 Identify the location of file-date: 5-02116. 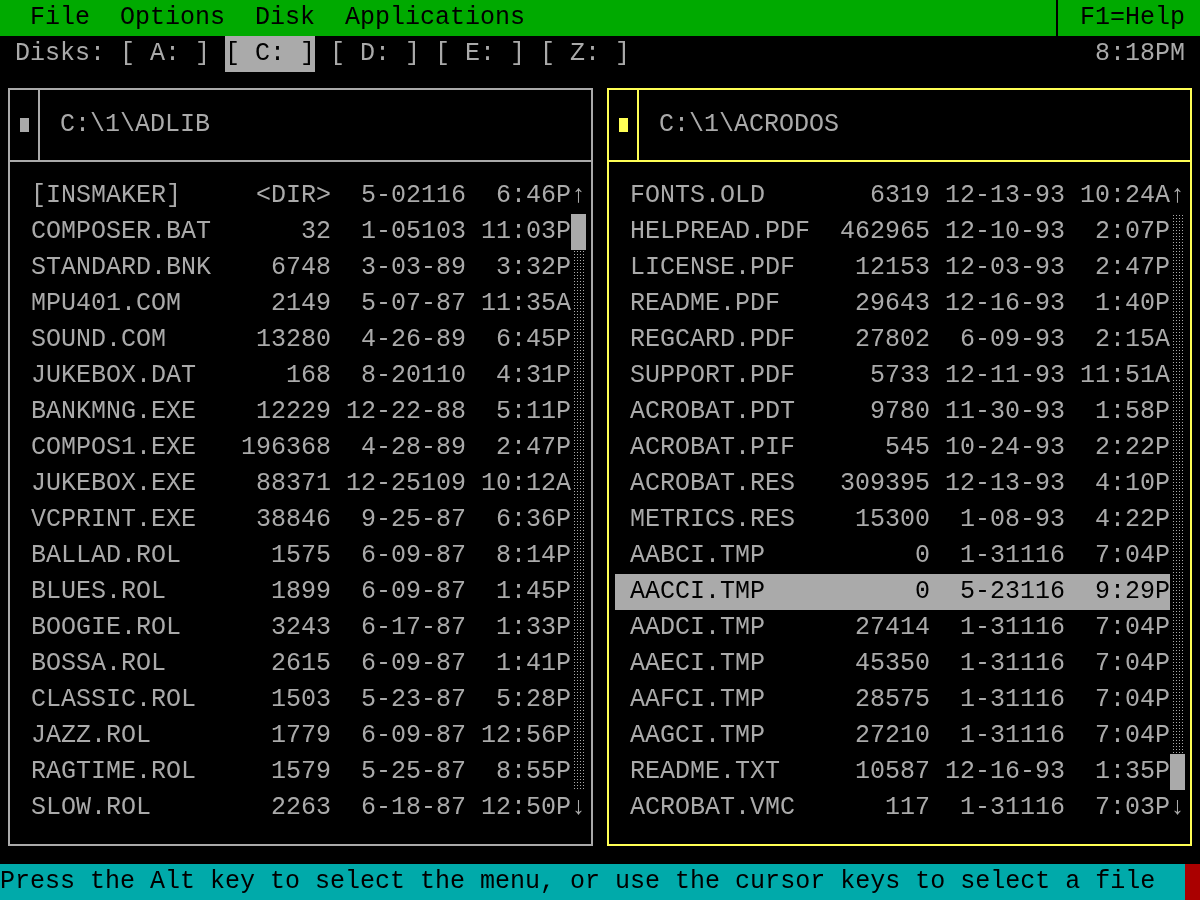
(412, 196).